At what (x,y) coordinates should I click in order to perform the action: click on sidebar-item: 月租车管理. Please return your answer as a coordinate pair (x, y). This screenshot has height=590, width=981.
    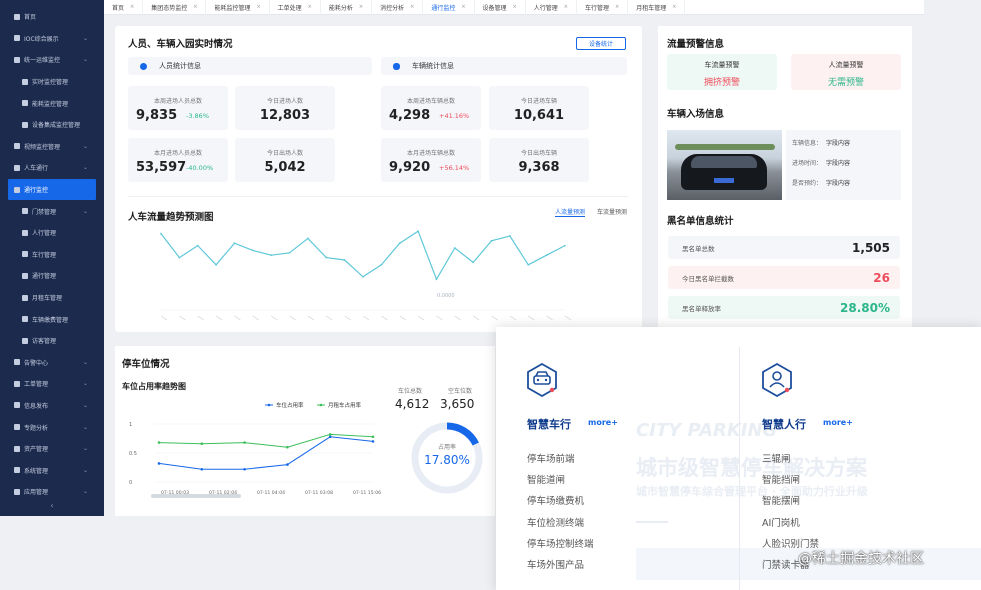
    Looking at the image, I should click on (52, 298).